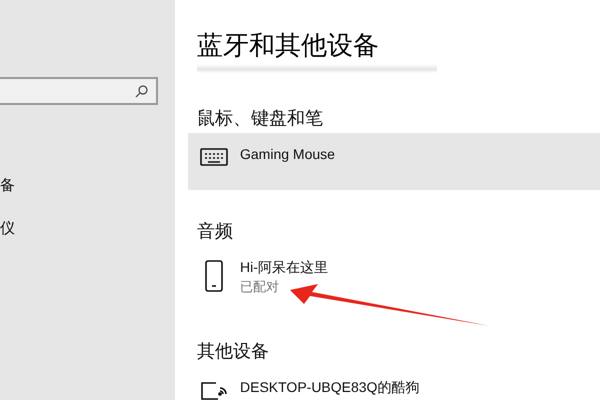 The width and height of the screenshot is (600, 400). What do you see at coordinates (233, 351) in the screenshot?
I see `section-heading: 其他设备` at bounding box center [233, 351].